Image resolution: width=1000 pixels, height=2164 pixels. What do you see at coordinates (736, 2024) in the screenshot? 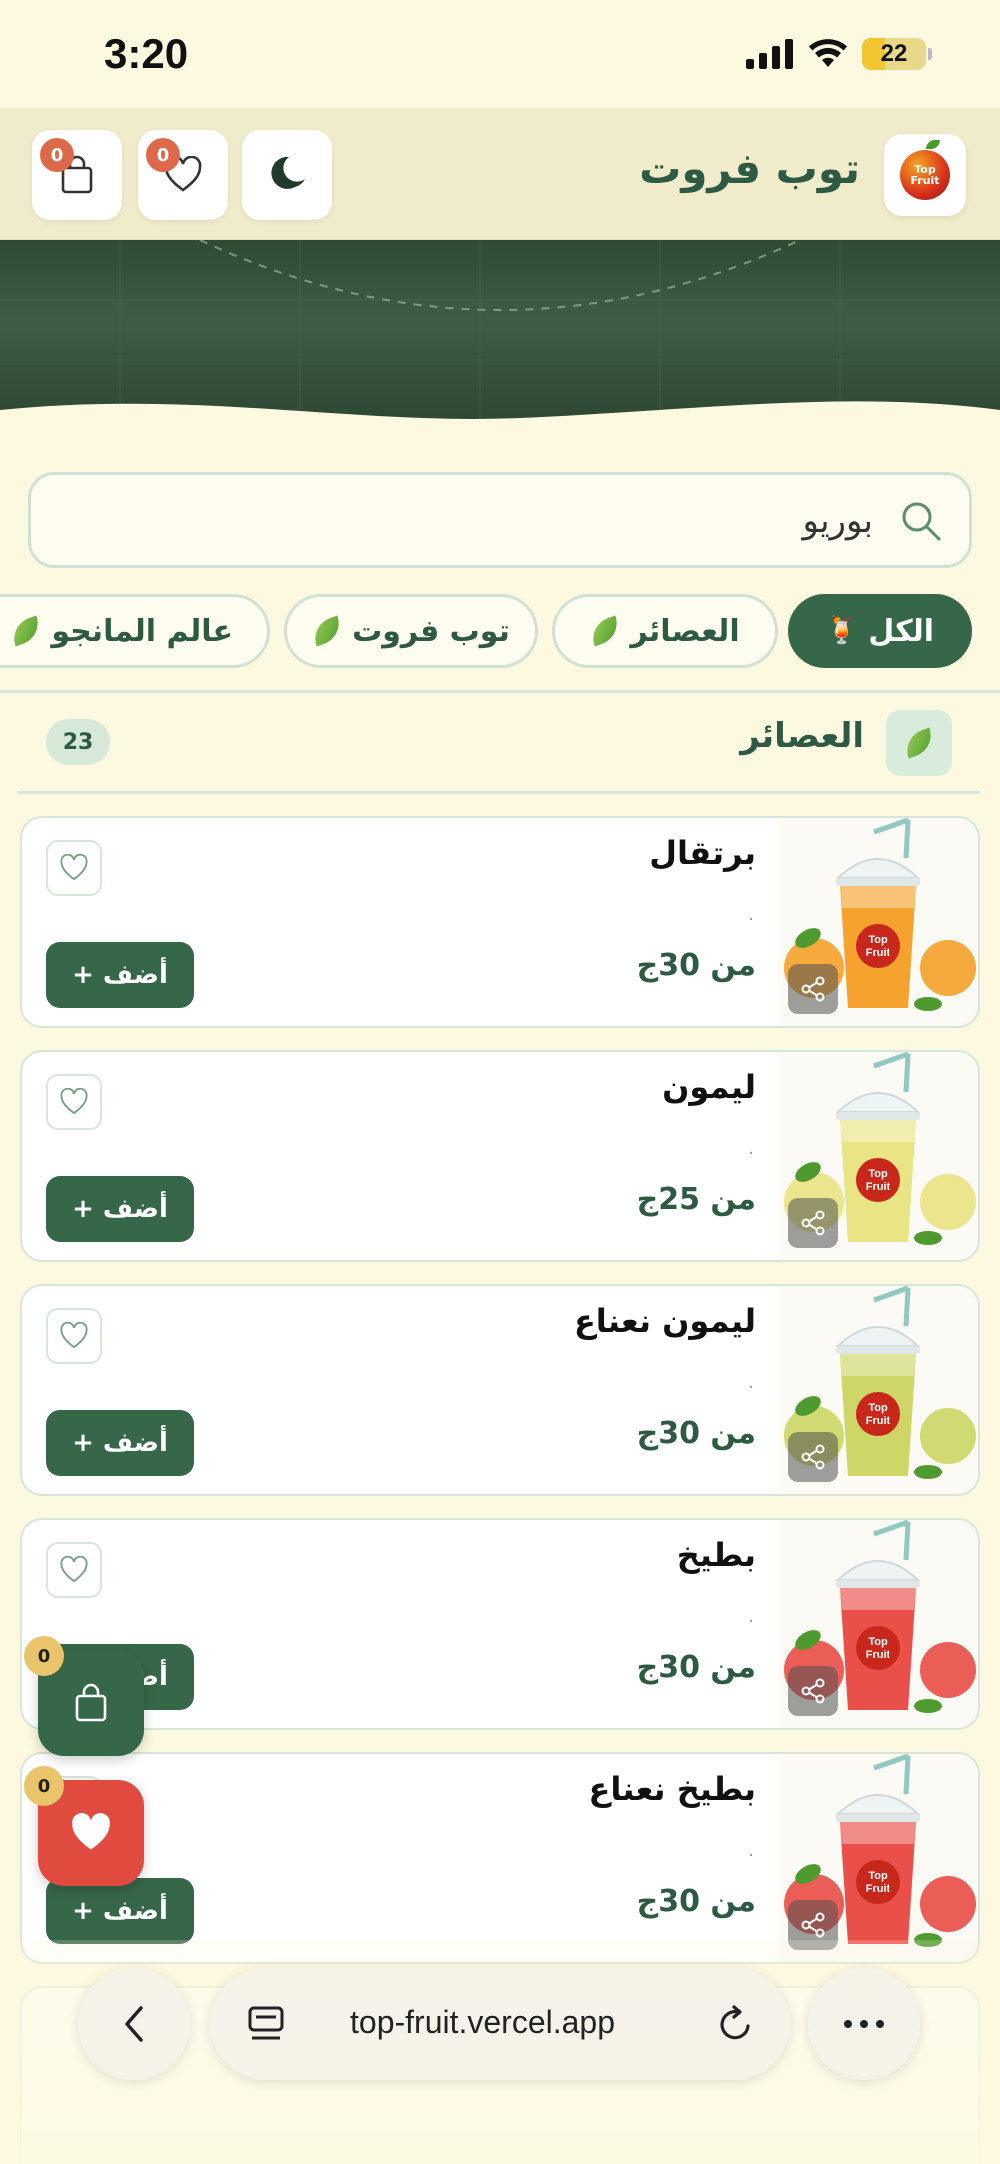
I see `reload-icon` at bounding box center [736, 2024].